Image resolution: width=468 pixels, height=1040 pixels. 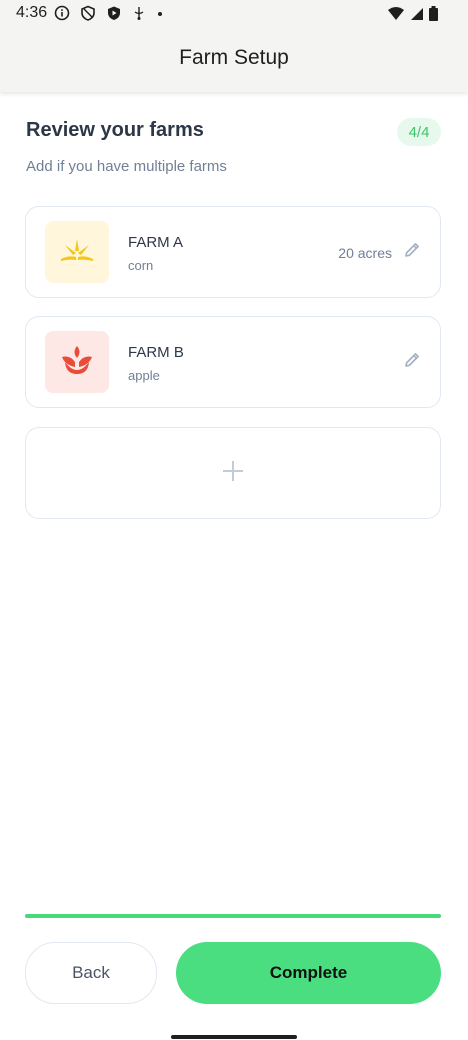 I want to click on back-button: Back, so click(x=91, y=973).